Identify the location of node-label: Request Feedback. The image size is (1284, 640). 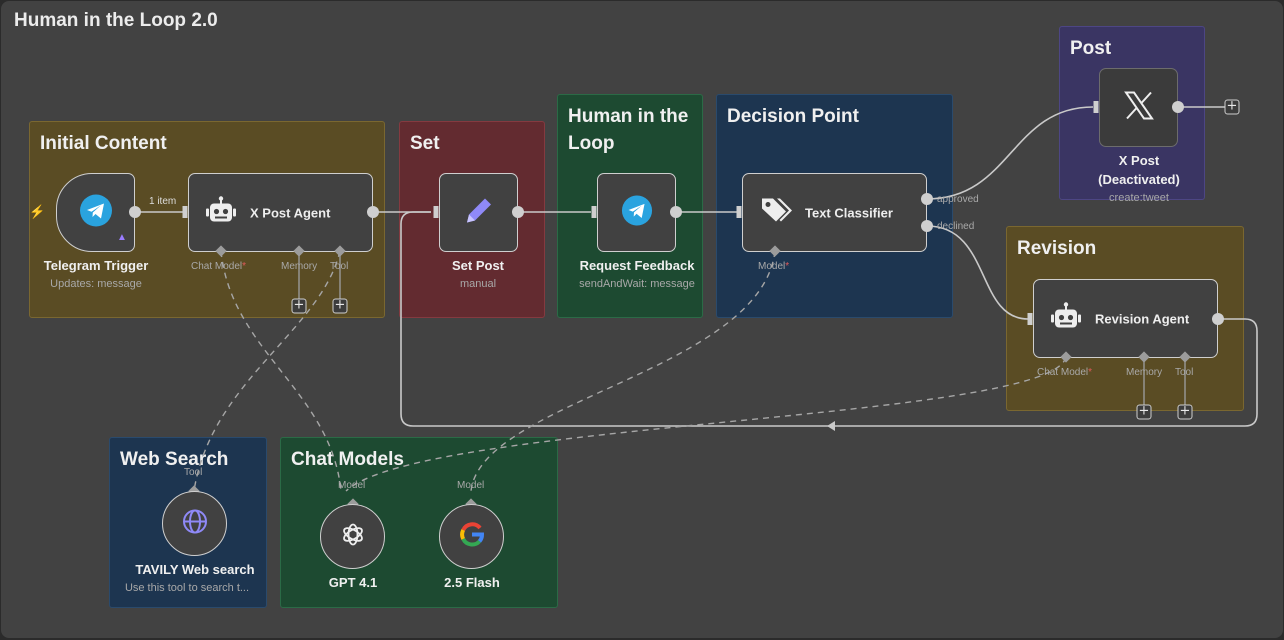
(637, 265).